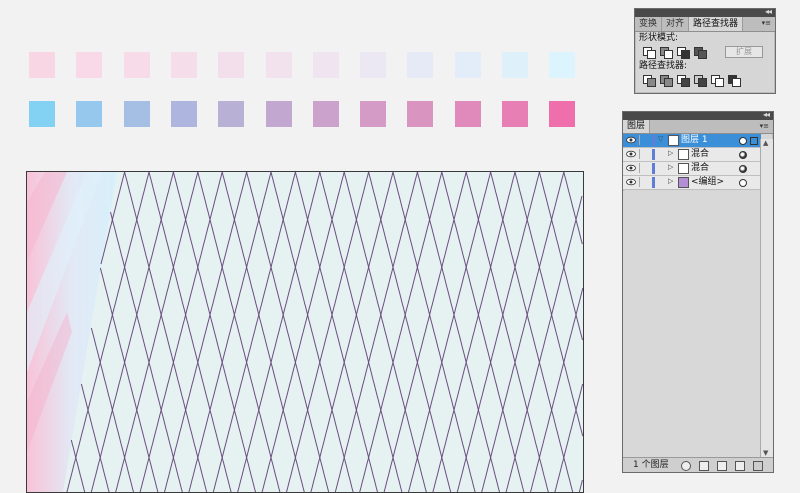 Image resolution: width=800 pixels, height=493 pixels. What do you see at coordinates (765, 143) in the screenshot?
I see `scroll-up-icon: ▲` at bounding box center [765, 143].